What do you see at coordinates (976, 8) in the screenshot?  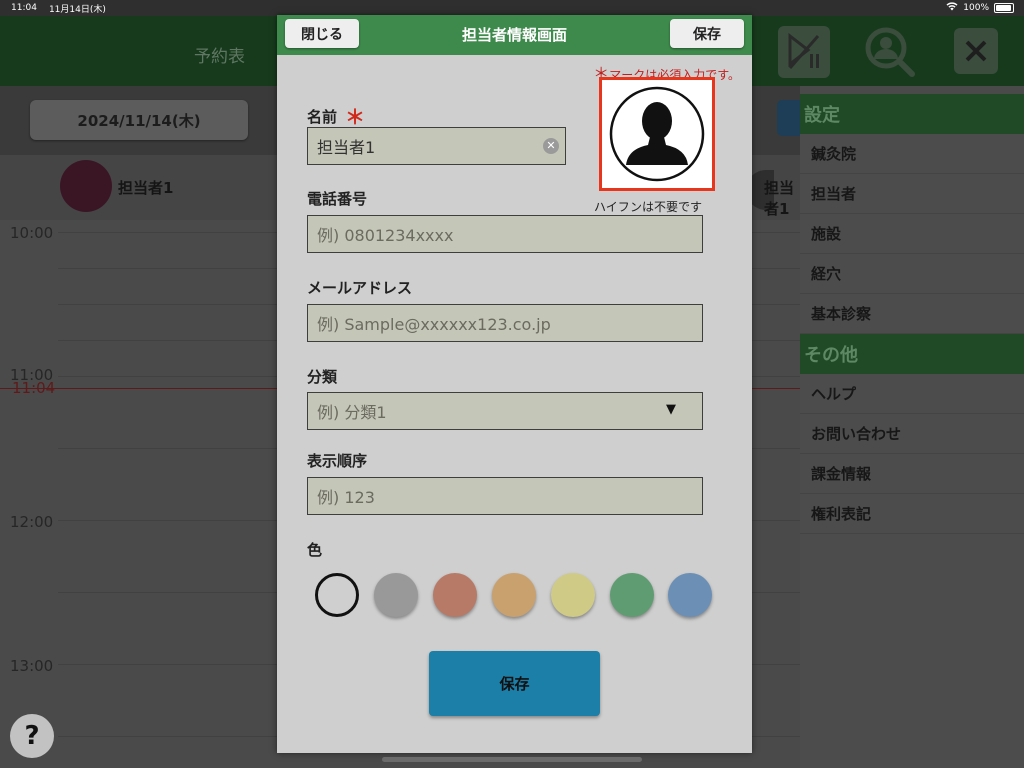 I see `battery-percent: 100%` at bounding box center [976, 8].